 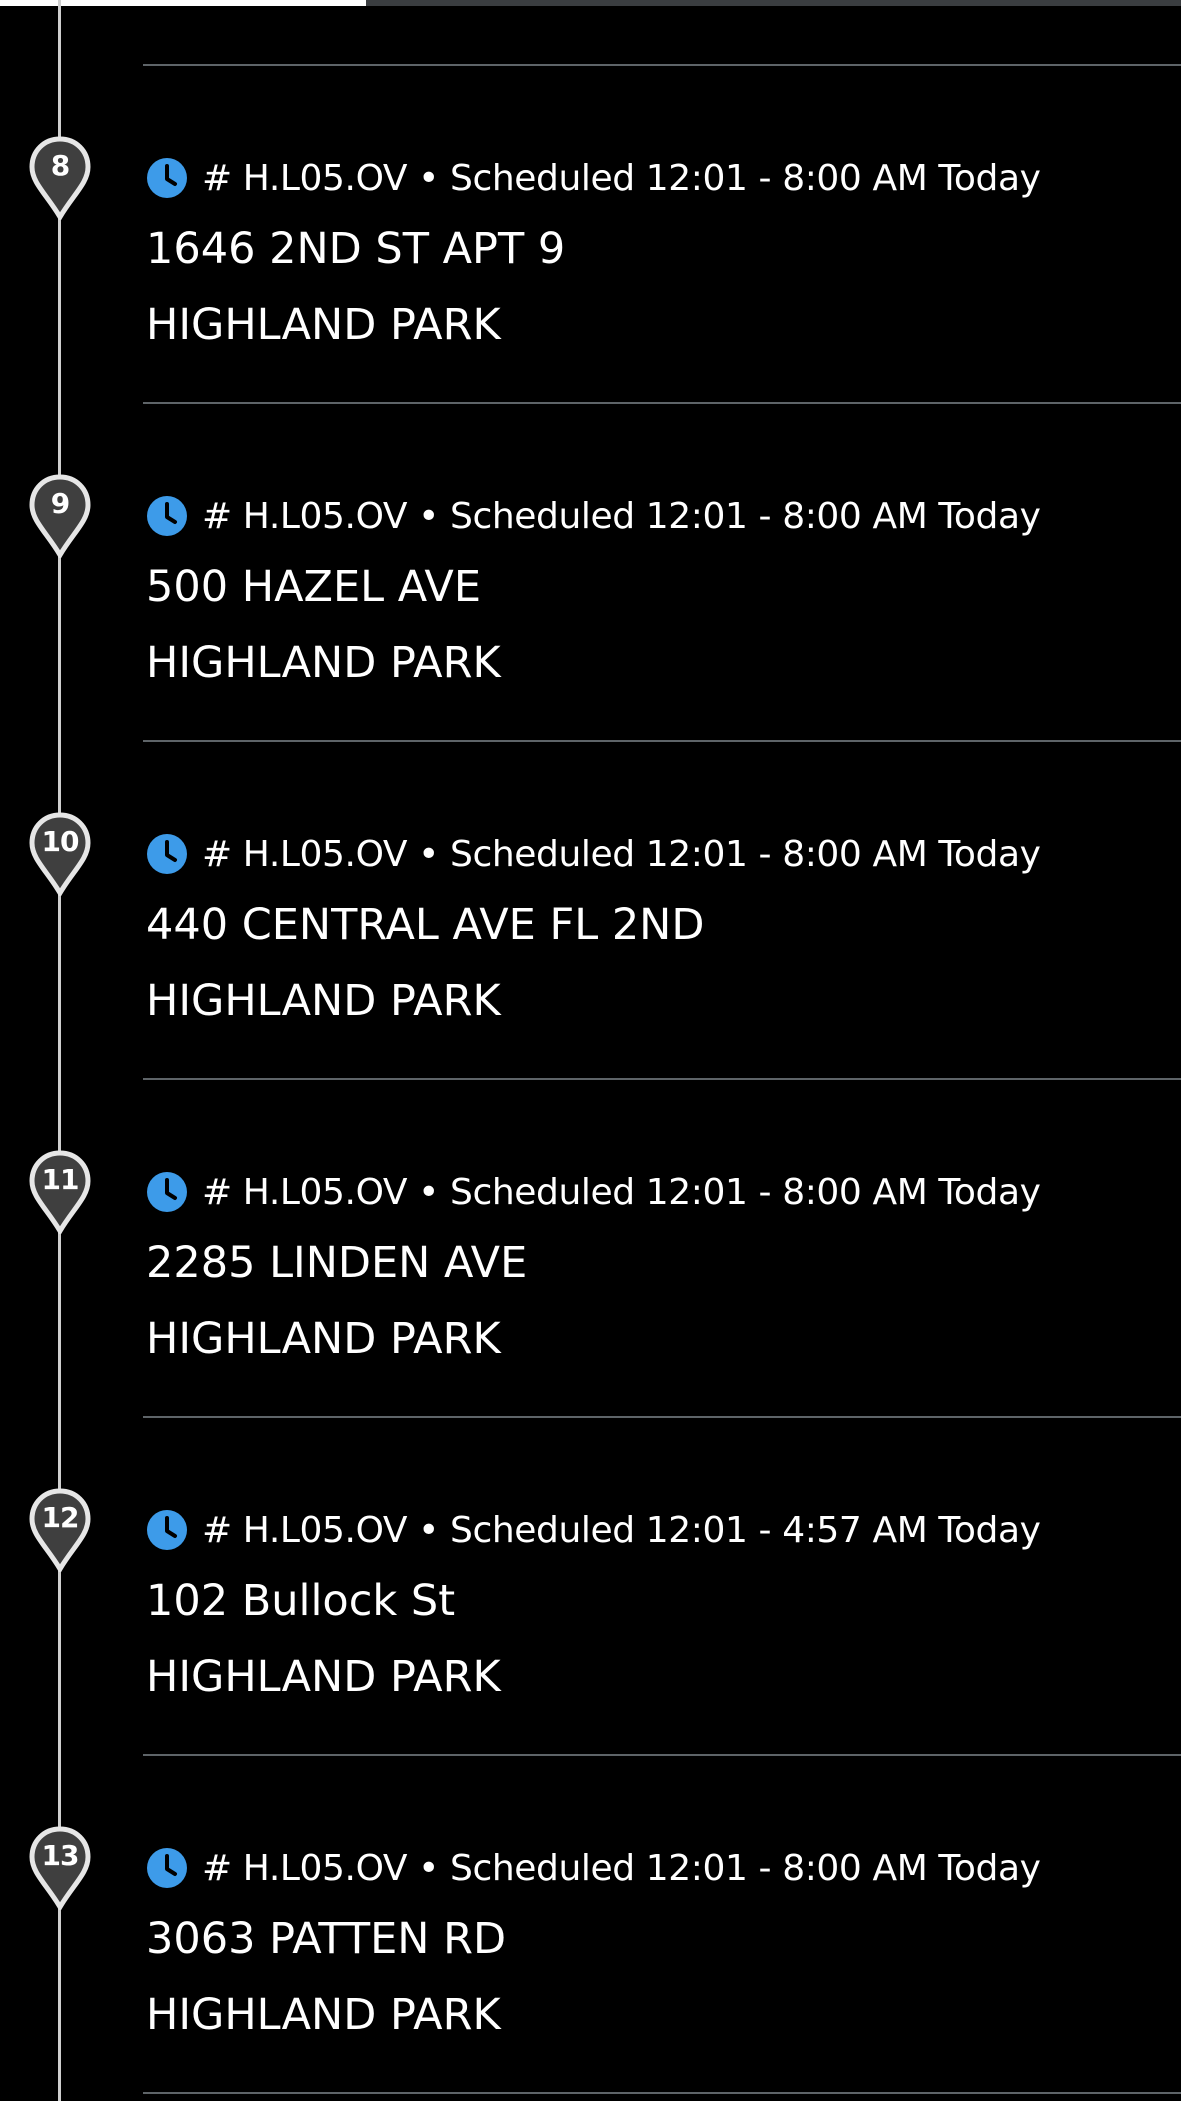 I want to click on stop-number-pin-icon: 9, so click(x=60, y=516).